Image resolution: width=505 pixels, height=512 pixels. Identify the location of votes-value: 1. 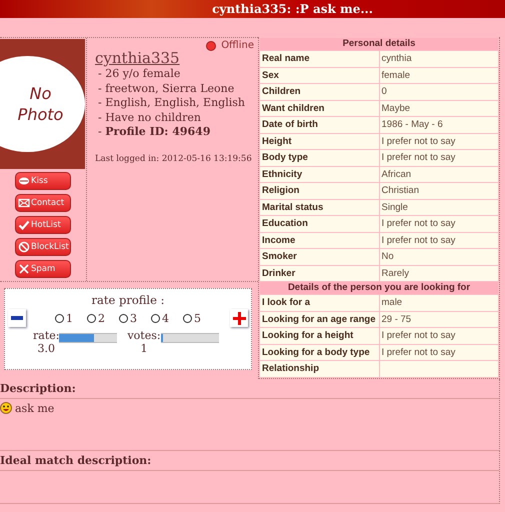
(144, 348).